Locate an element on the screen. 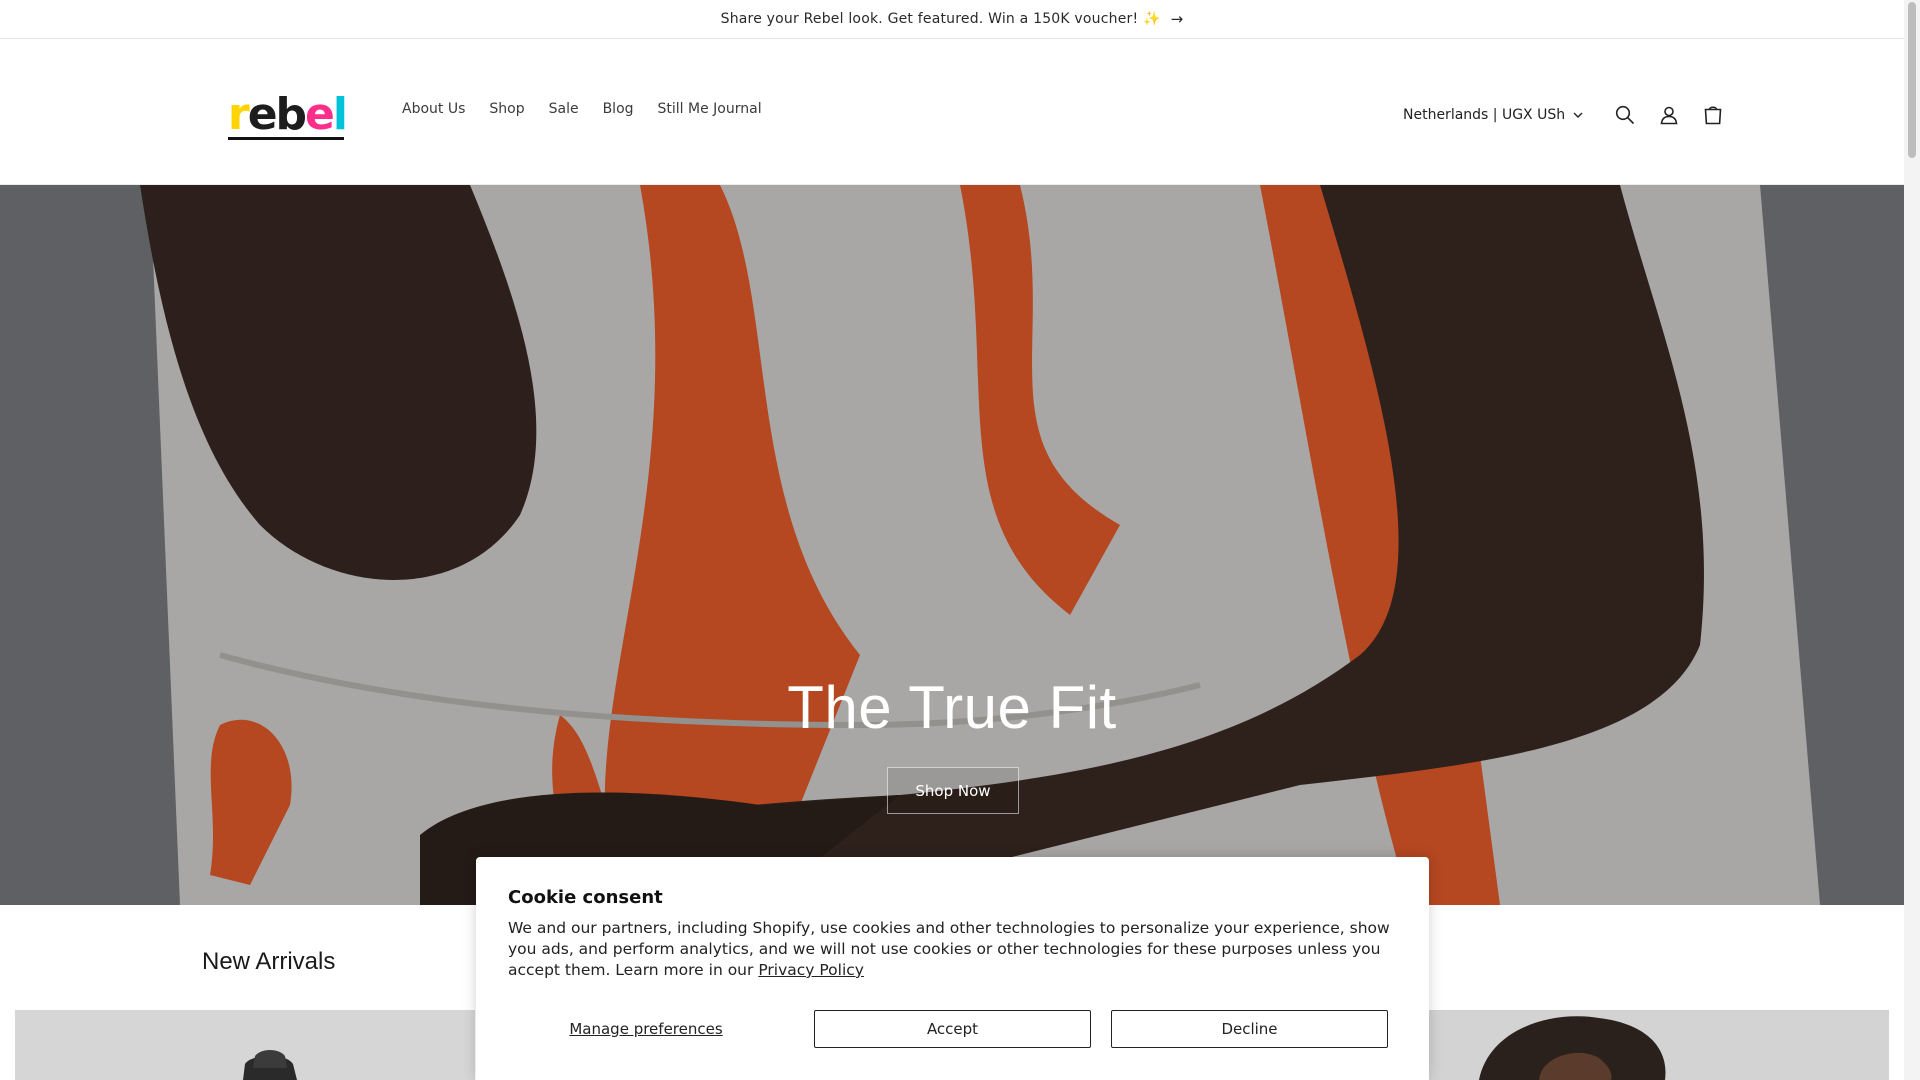  nav-sale: Sale is located at coordinates (564, 109).